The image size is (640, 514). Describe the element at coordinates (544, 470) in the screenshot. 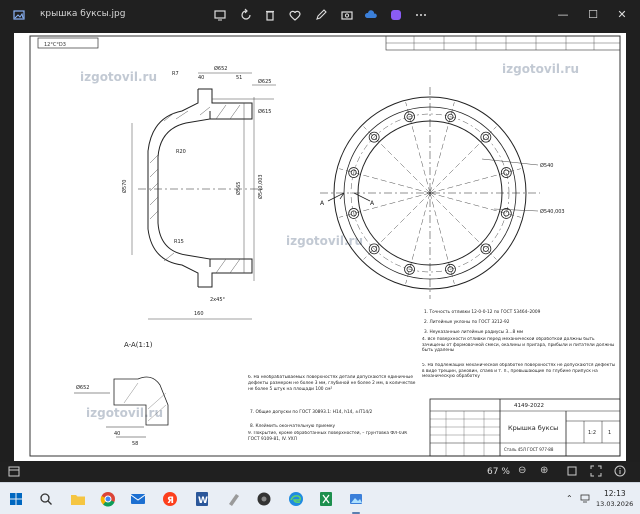

I see `zoom-in-icon: ⊕` at that location.